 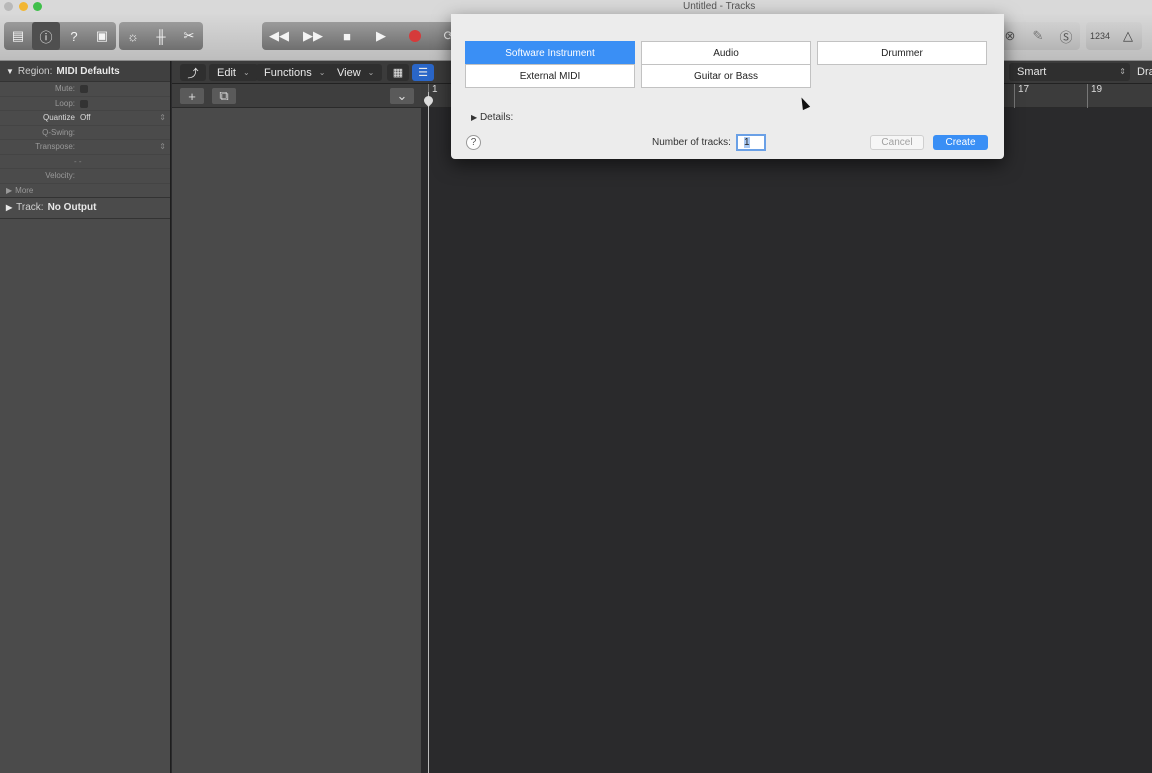 I want to click on drag-mode-label: Dra, so click(x=1144, y=72).